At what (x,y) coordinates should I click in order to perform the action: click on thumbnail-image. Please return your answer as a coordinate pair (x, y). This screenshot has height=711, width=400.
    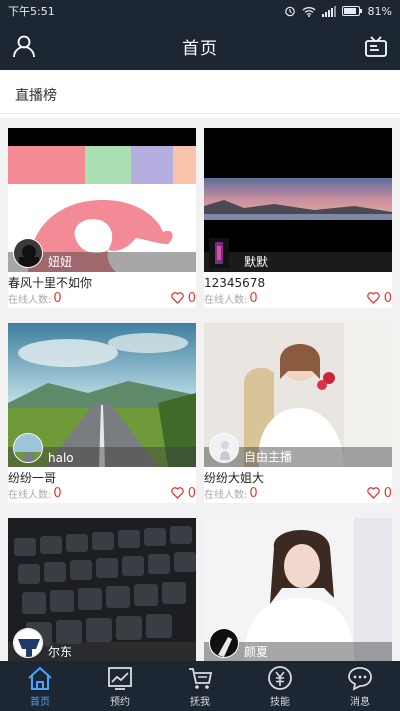
    Looking at the image, I should click on (298, 200).